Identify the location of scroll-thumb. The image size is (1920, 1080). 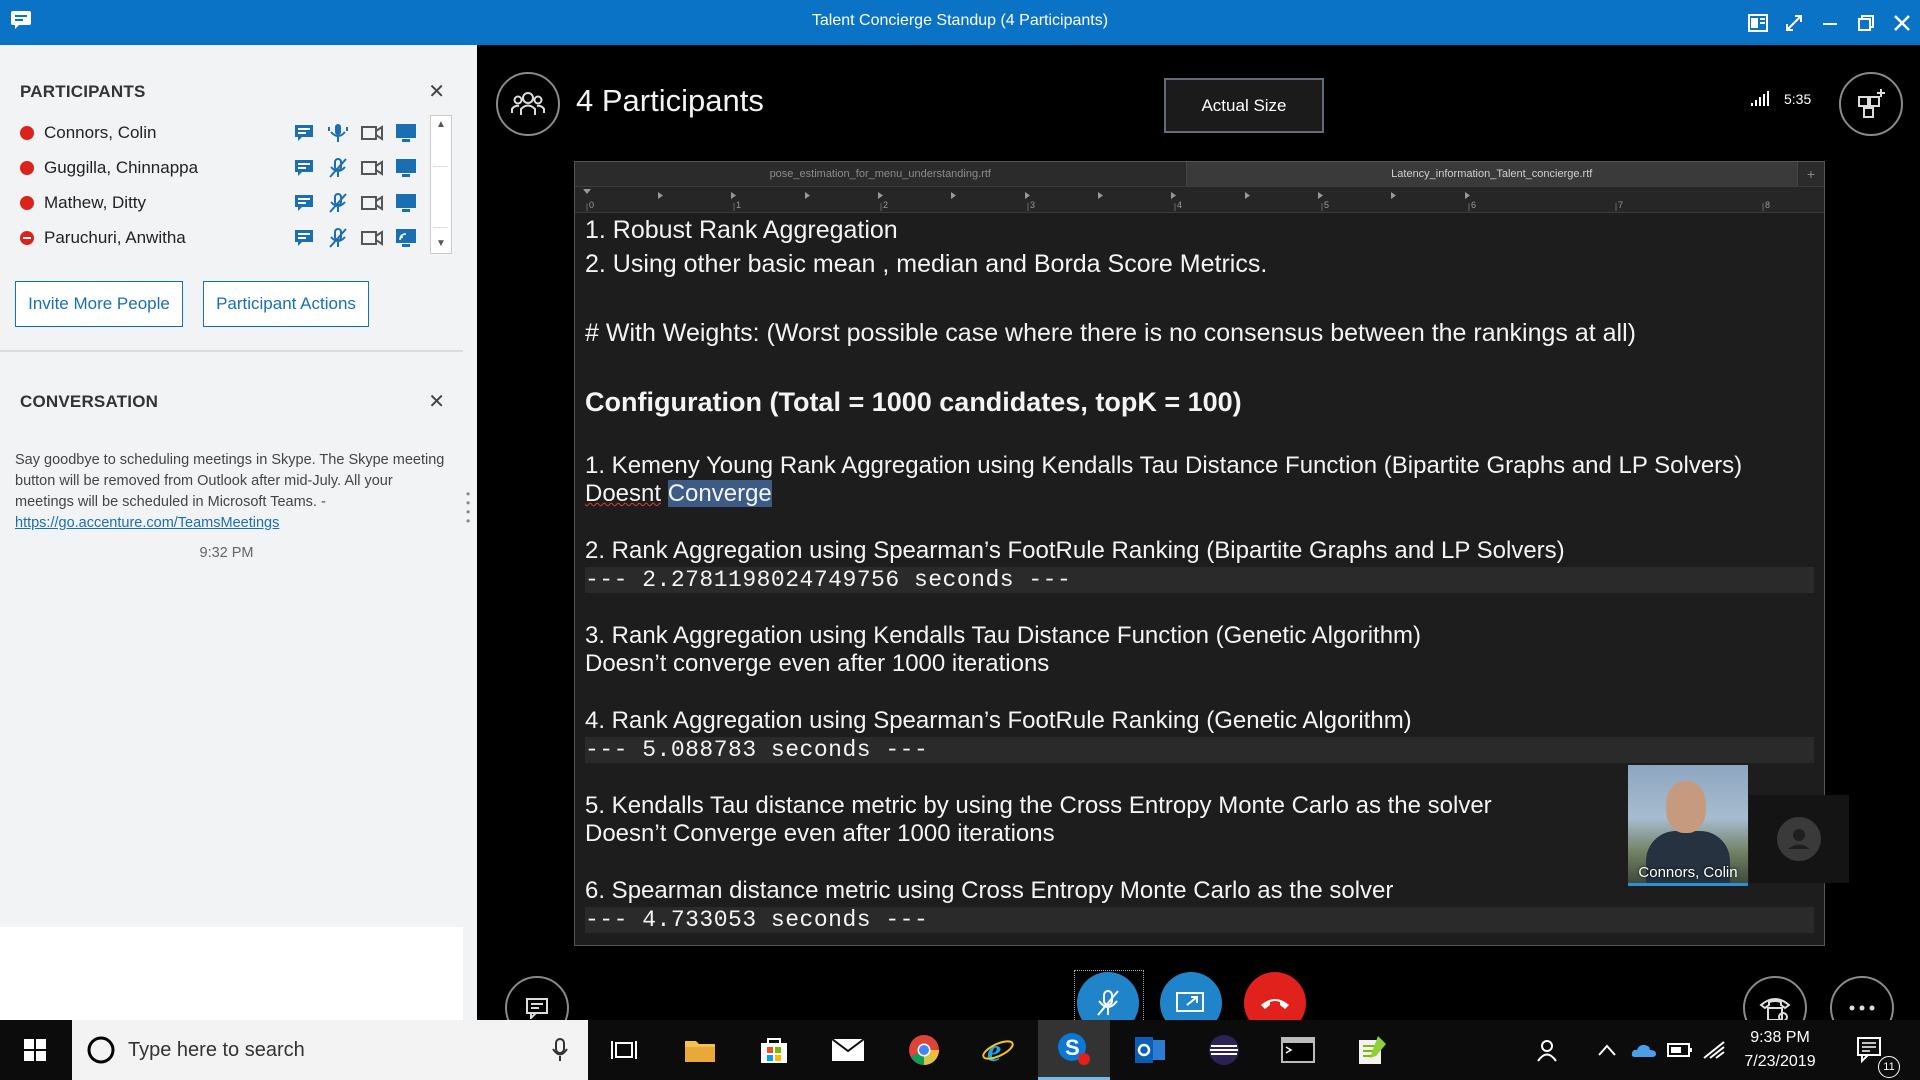
(440, 197).